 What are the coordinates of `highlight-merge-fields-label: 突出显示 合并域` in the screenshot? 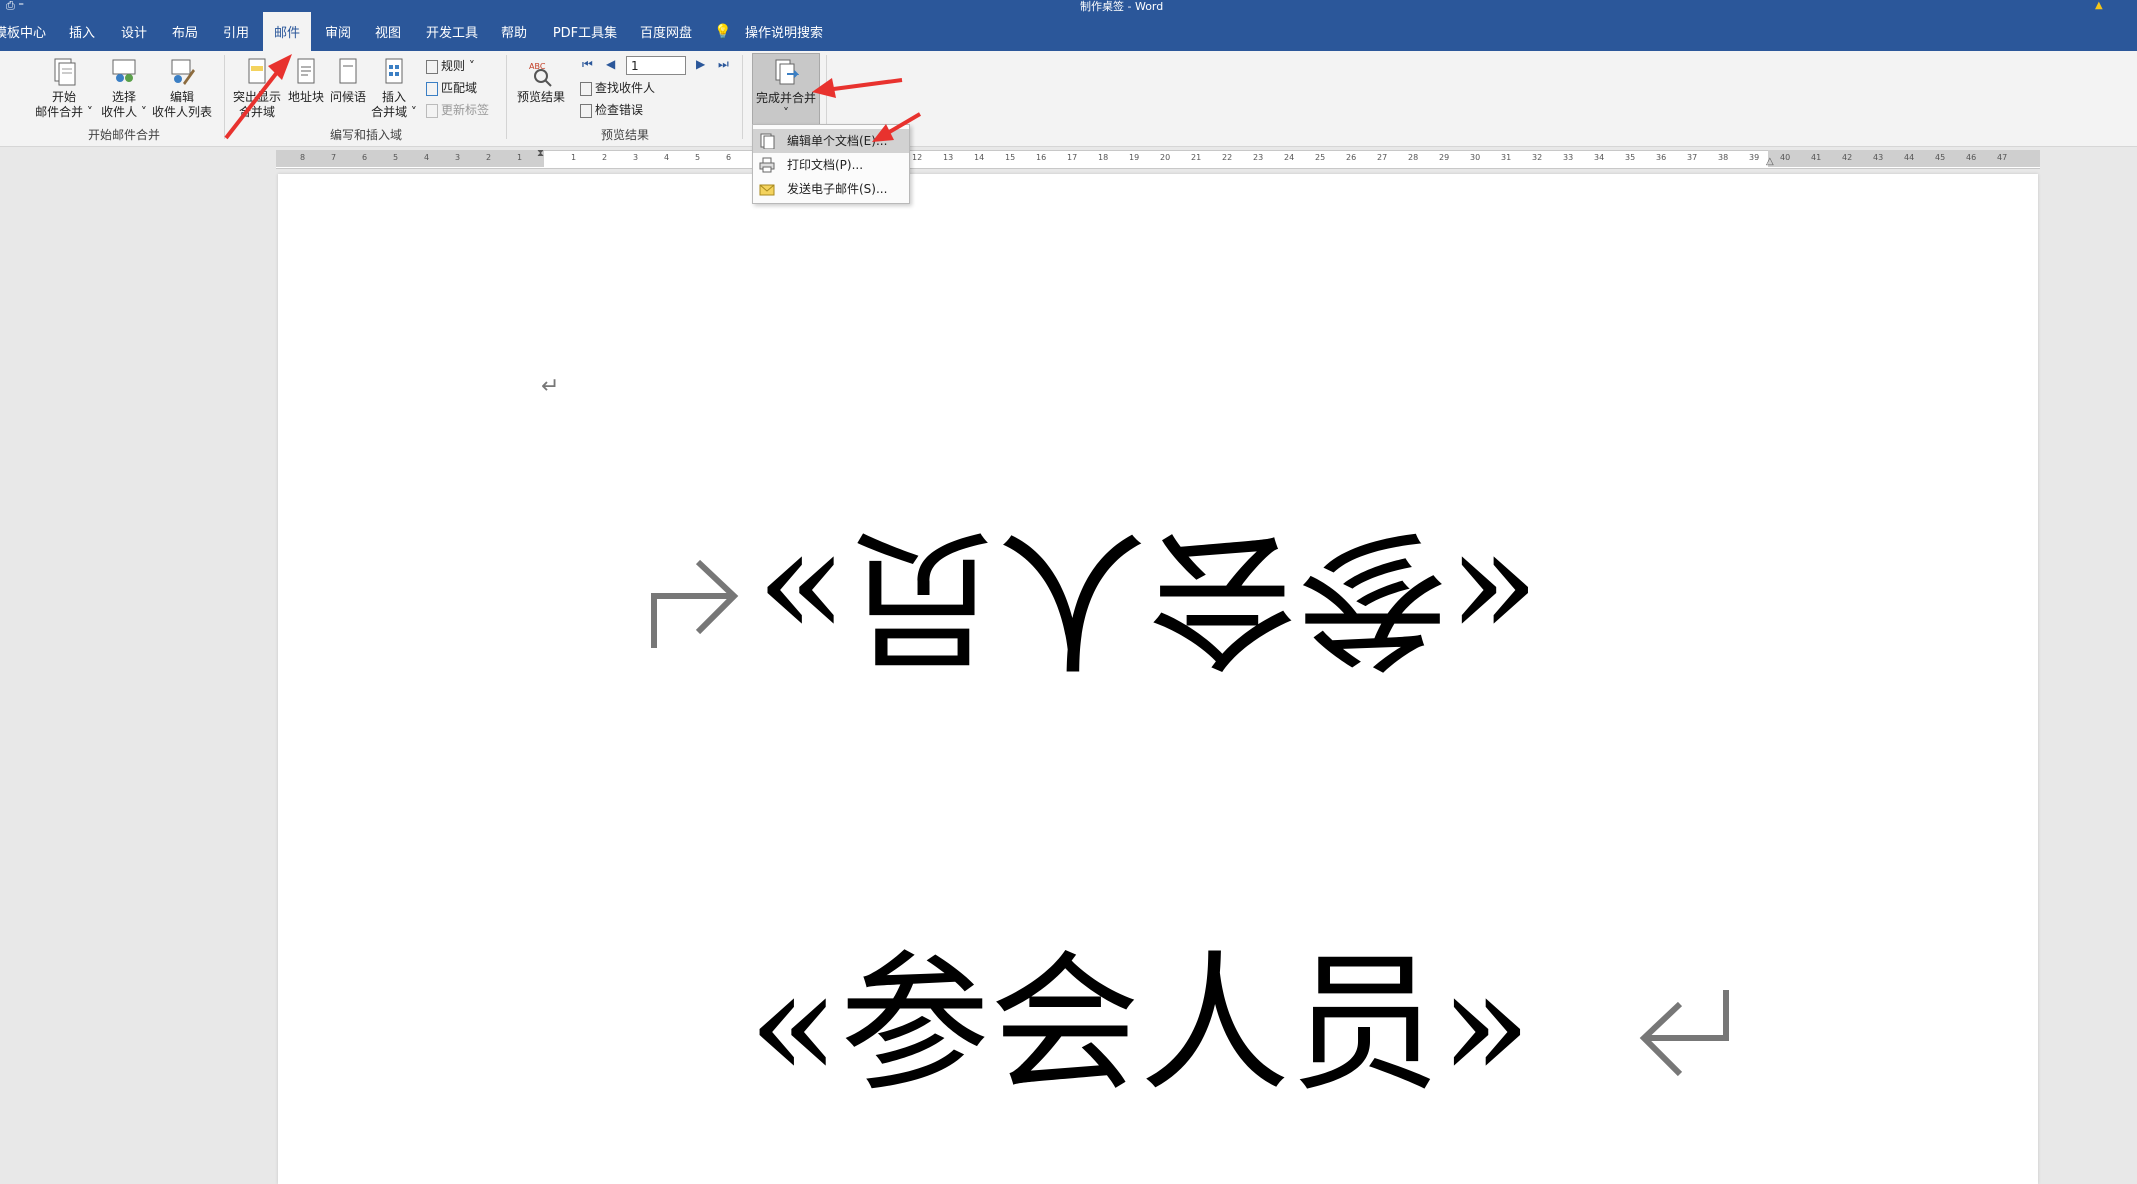 It's located at (256, 104).